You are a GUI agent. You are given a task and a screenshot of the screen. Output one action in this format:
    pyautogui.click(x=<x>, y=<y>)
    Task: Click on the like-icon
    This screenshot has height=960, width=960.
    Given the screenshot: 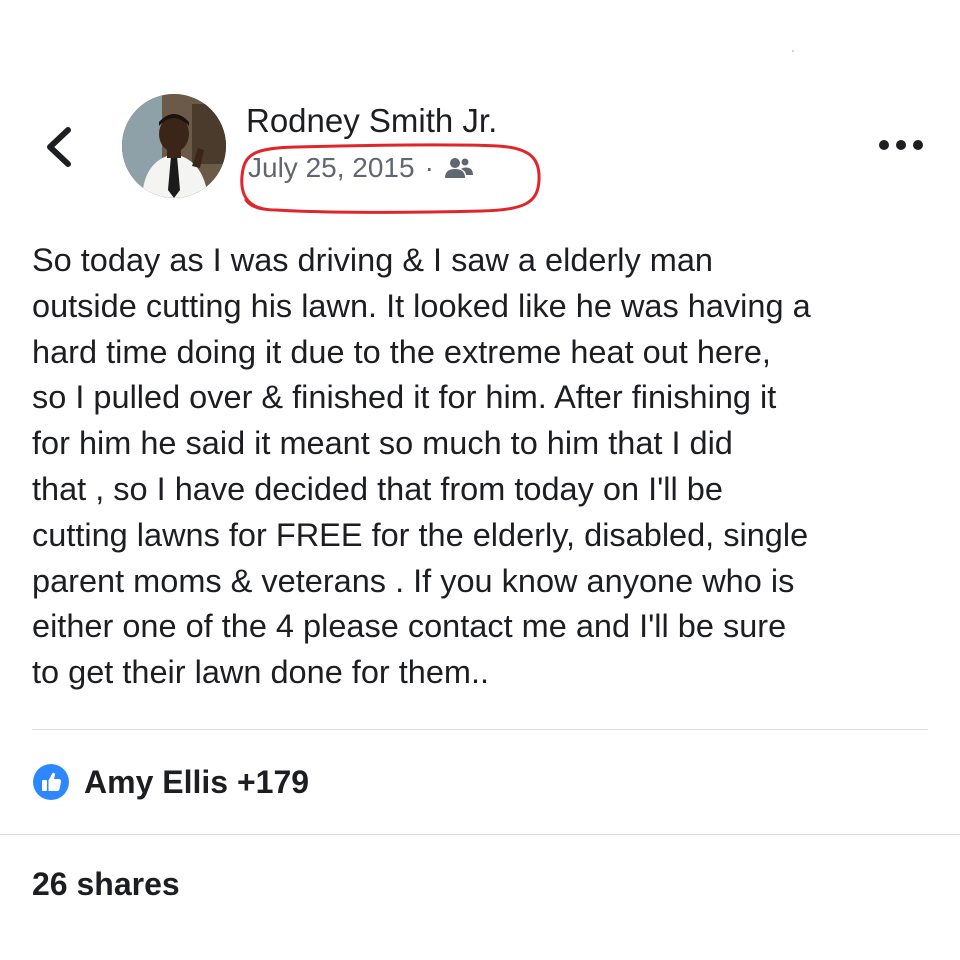 What is the action you would take?
    pyautogui.click(x=51, y=782)
    